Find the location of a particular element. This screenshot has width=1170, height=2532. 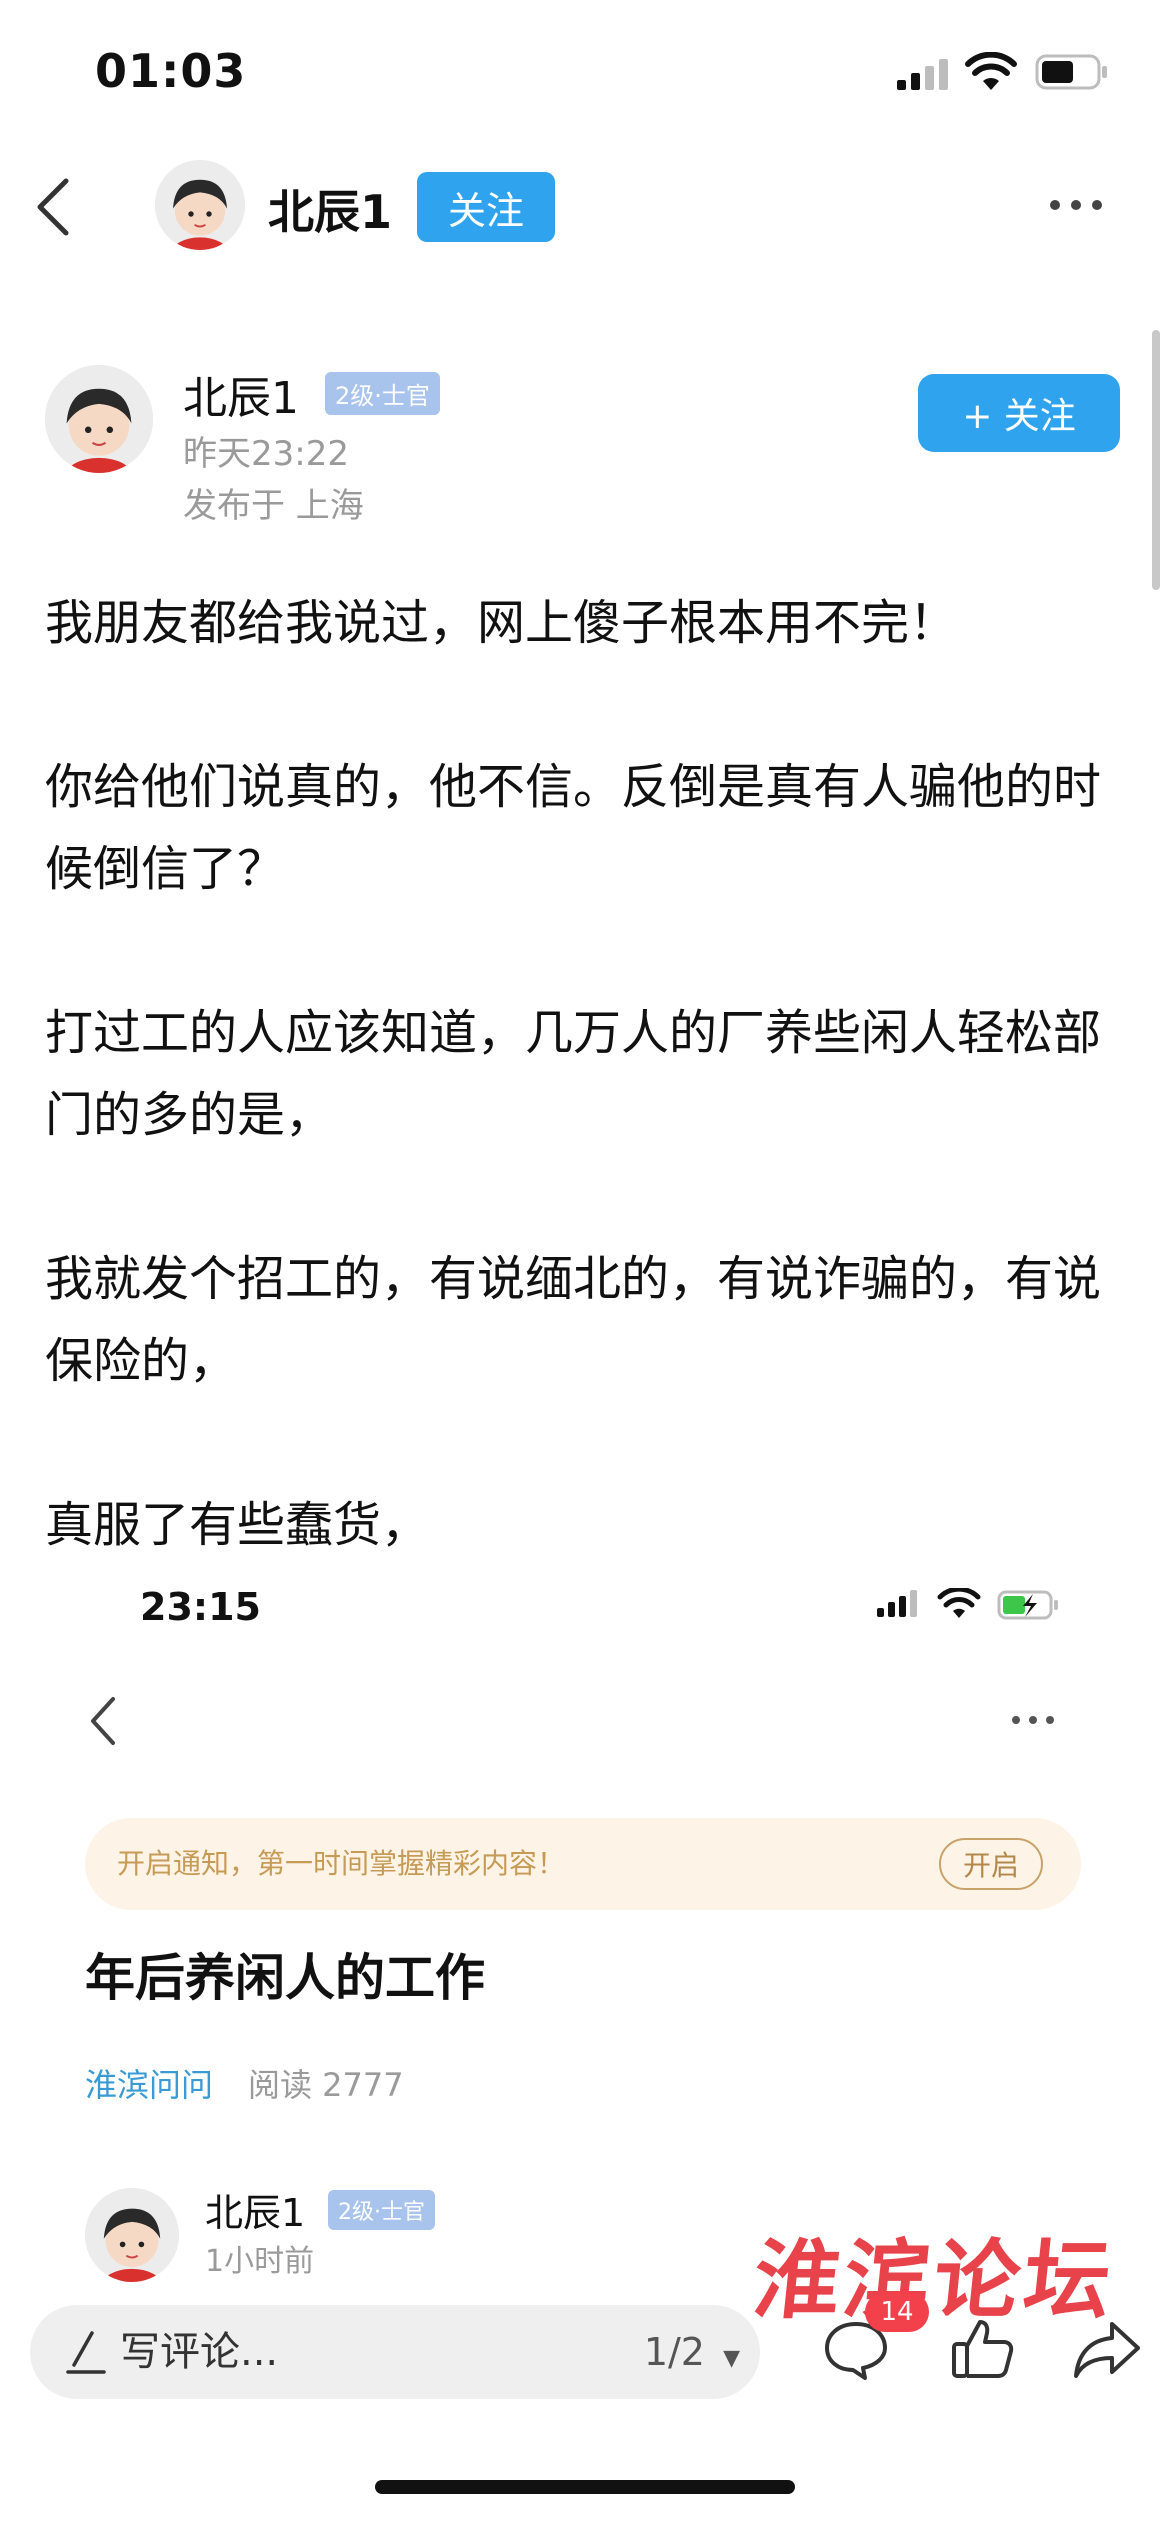

embedded-status-icons is located at coordinates (970, 1607).